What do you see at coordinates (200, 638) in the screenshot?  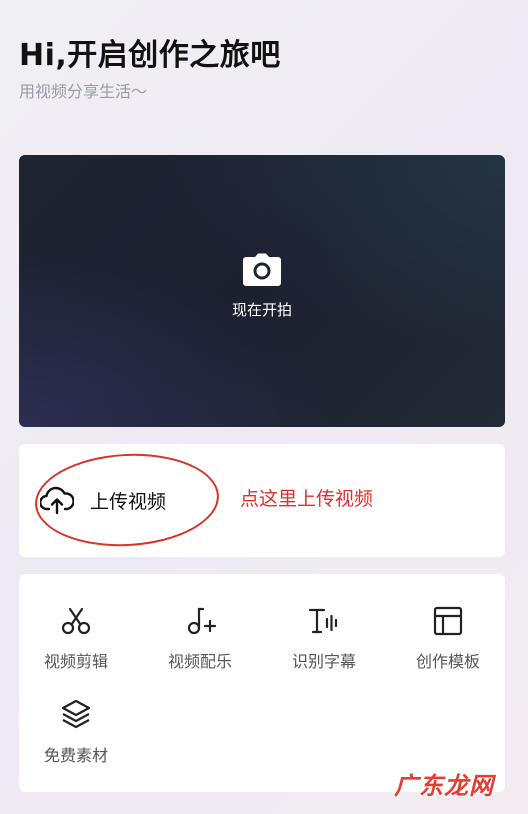 I see `tool-video-music: 视频配乐` at bounding box center [200, 638].